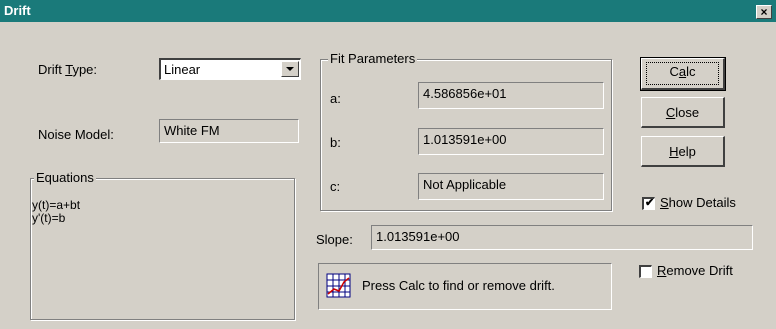 The height and width of the screenshot is (329, 776). Describe the element at coordinates (68, 69) in the screenshot. I see `drift-type-label: Drift Type:` at that location.